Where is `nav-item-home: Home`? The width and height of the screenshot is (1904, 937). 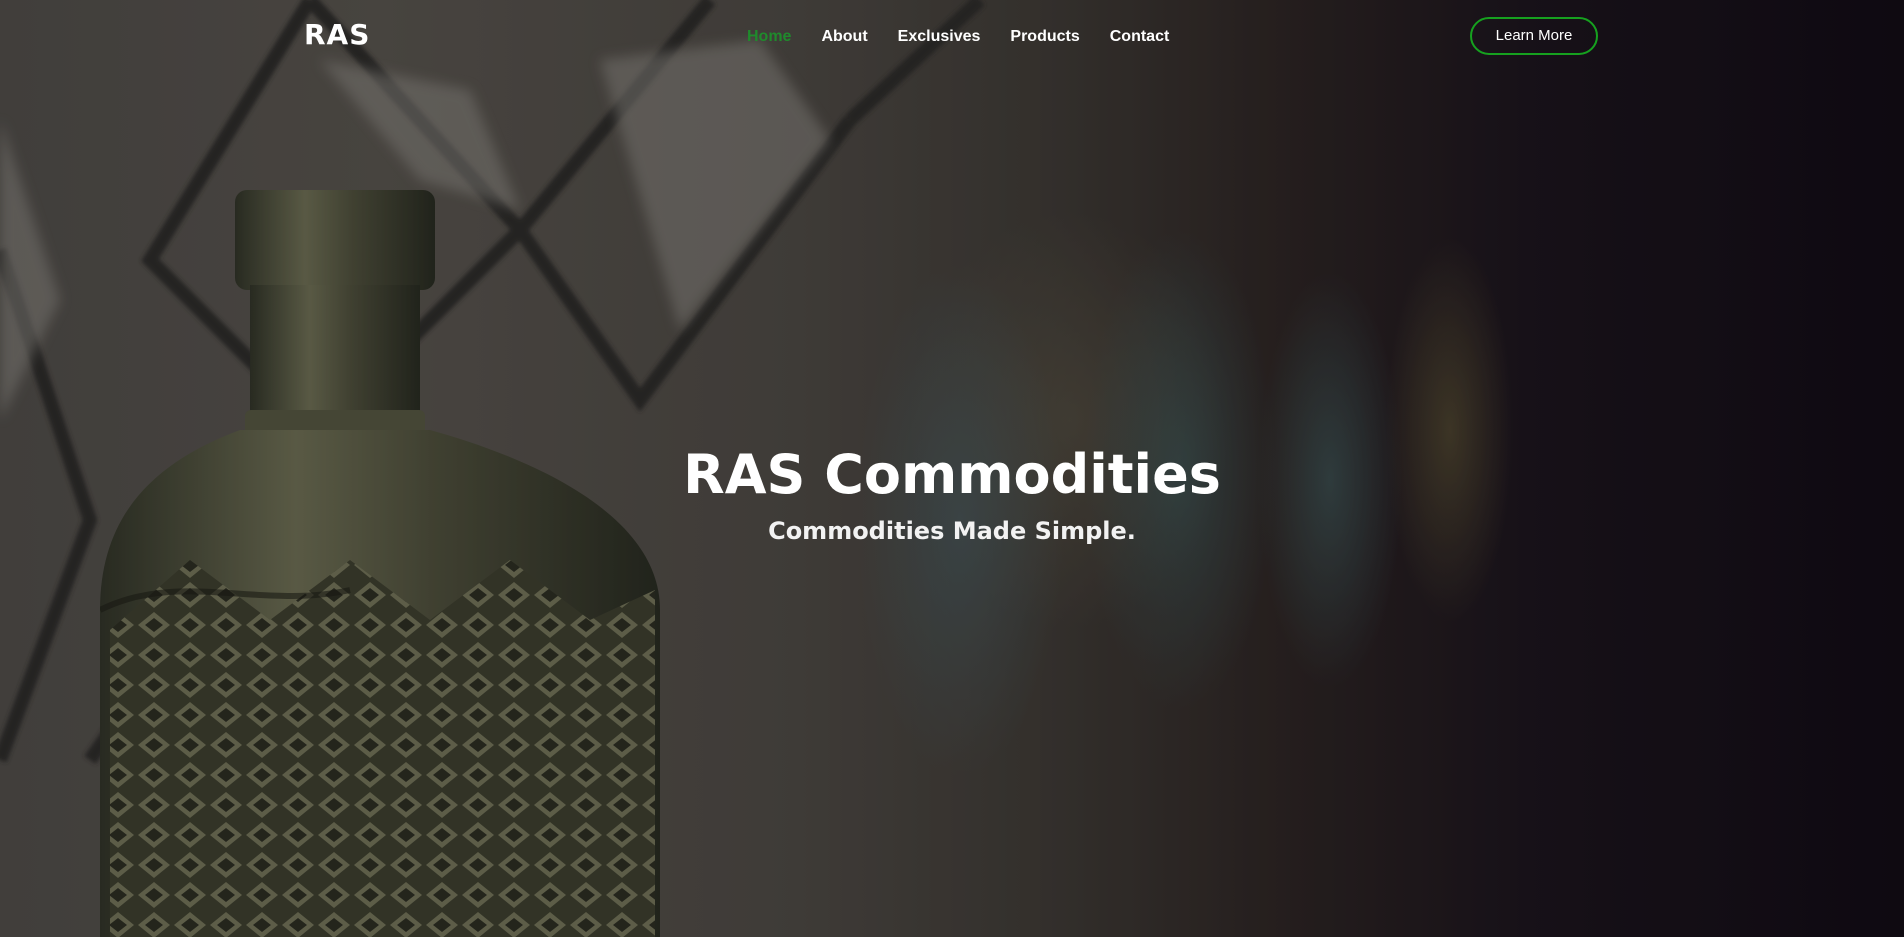
nav-item-home: Home is located at coordinates (769, 37).